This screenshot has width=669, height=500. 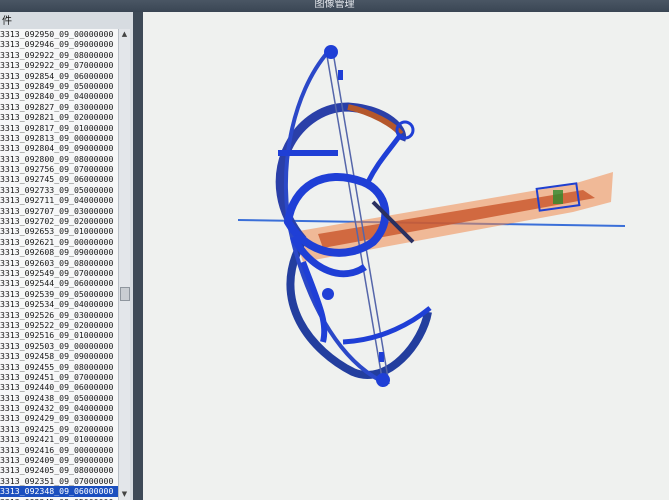 I want to click on file-list-item: 3313_092348_09_06000000, so click(x=59, y=491).